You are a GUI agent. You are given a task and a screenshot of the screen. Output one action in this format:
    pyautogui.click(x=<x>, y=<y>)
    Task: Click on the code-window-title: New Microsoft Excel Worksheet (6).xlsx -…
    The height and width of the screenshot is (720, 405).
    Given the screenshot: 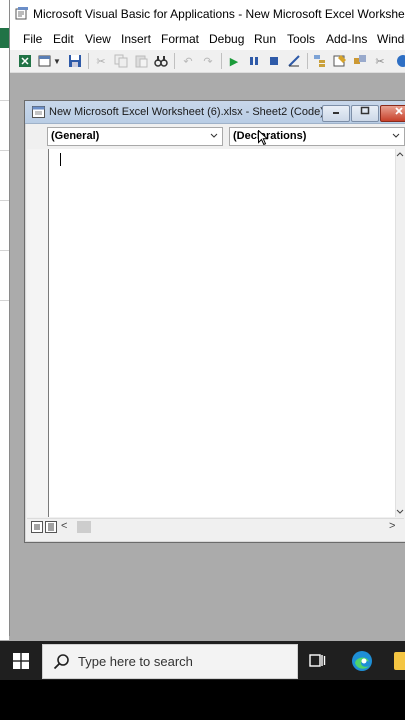 What is the action you would take?
    pyautogui.click(x=186, y=112)
    